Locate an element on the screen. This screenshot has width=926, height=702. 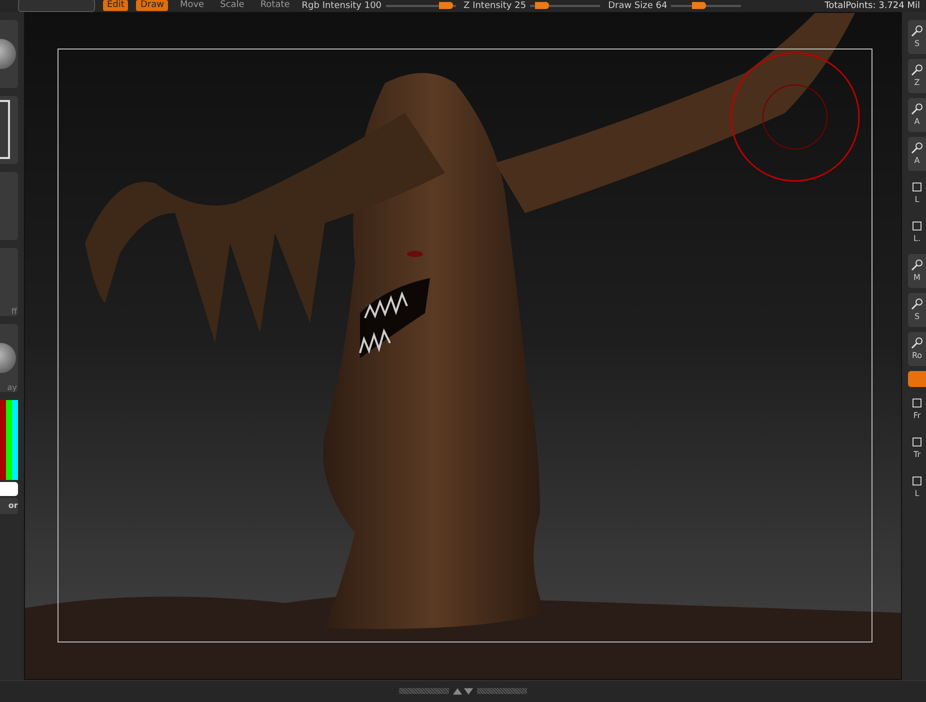
shelf-button: L. is located at coordinates (917, 231).